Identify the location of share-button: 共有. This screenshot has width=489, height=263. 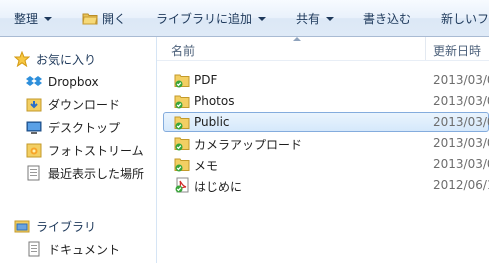
(315, 18).